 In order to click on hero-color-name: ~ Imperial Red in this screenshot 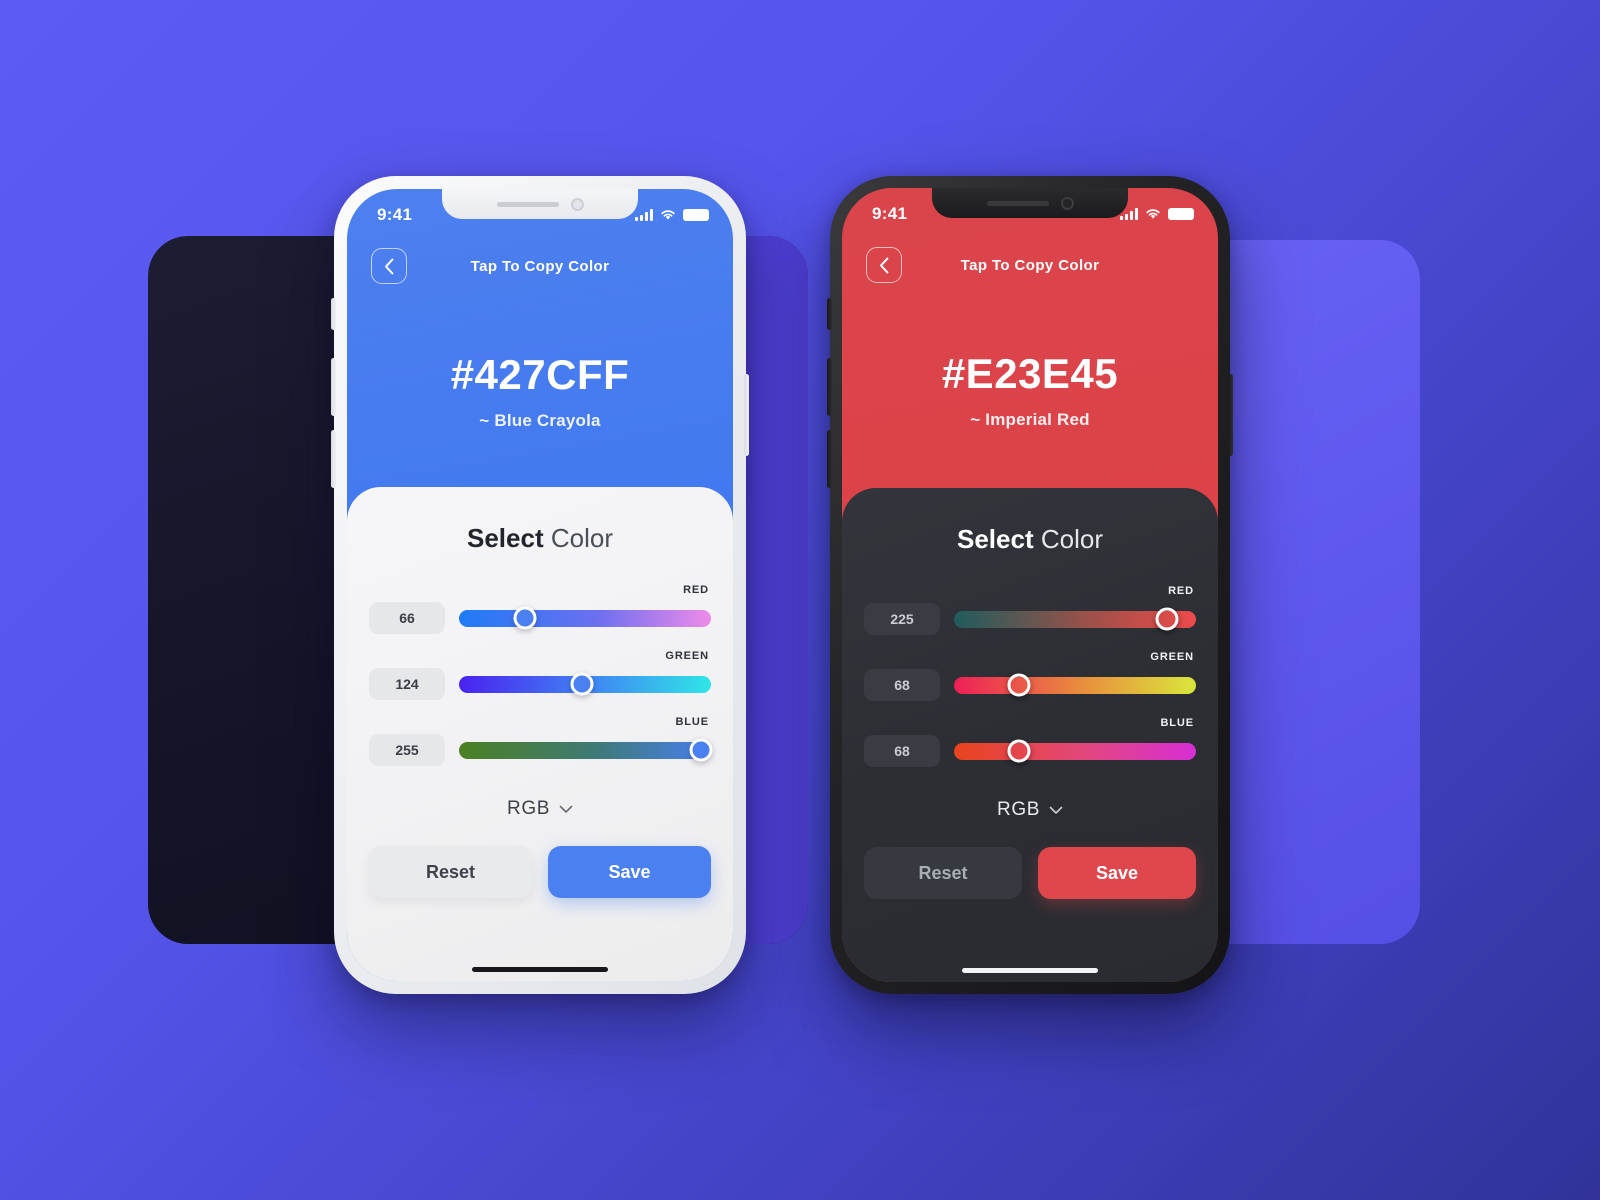, I will do `click(1030, 419)`.